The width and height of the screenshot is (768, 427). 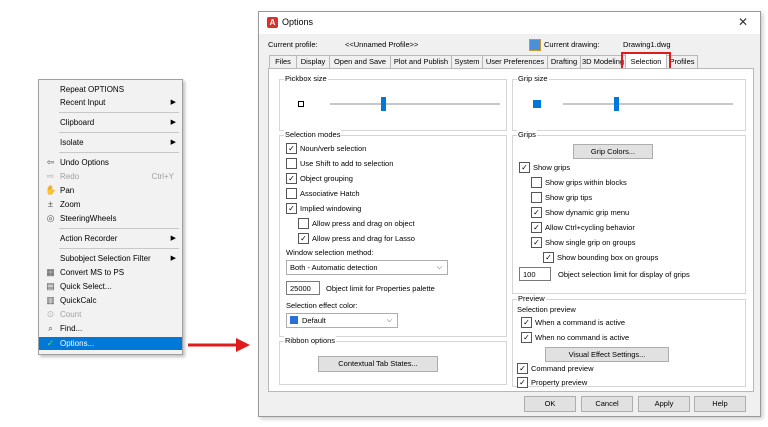 I want to click on ribbon-options-title: Ribbon options, so click(x=310, y=340).